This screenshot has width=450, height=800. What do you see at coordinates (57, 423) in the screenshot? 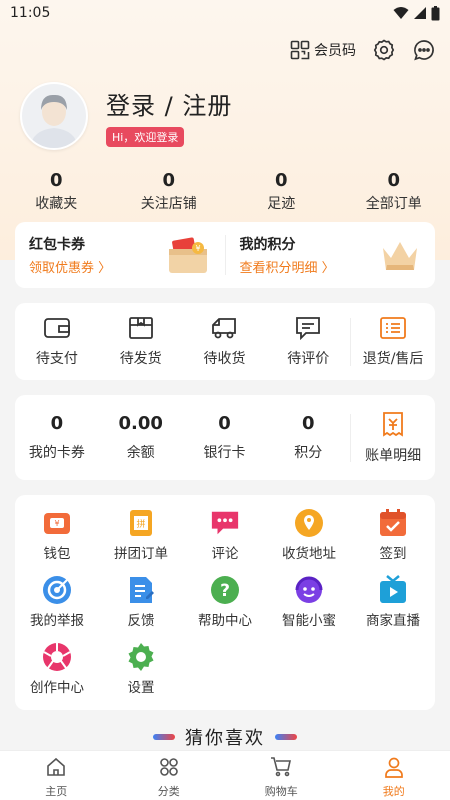
I see `wallet-value: 0` at bounding box center [57, 423].